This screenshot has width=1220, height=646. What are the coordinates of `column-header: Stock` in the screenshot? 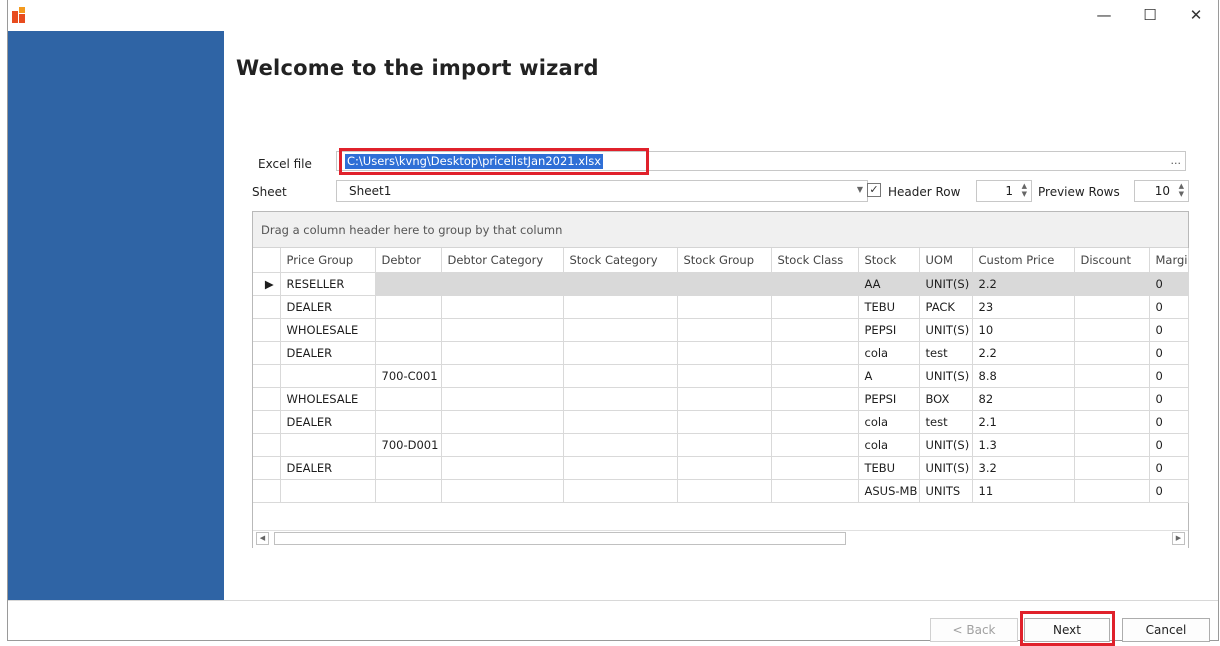 It's located at (889, 260).